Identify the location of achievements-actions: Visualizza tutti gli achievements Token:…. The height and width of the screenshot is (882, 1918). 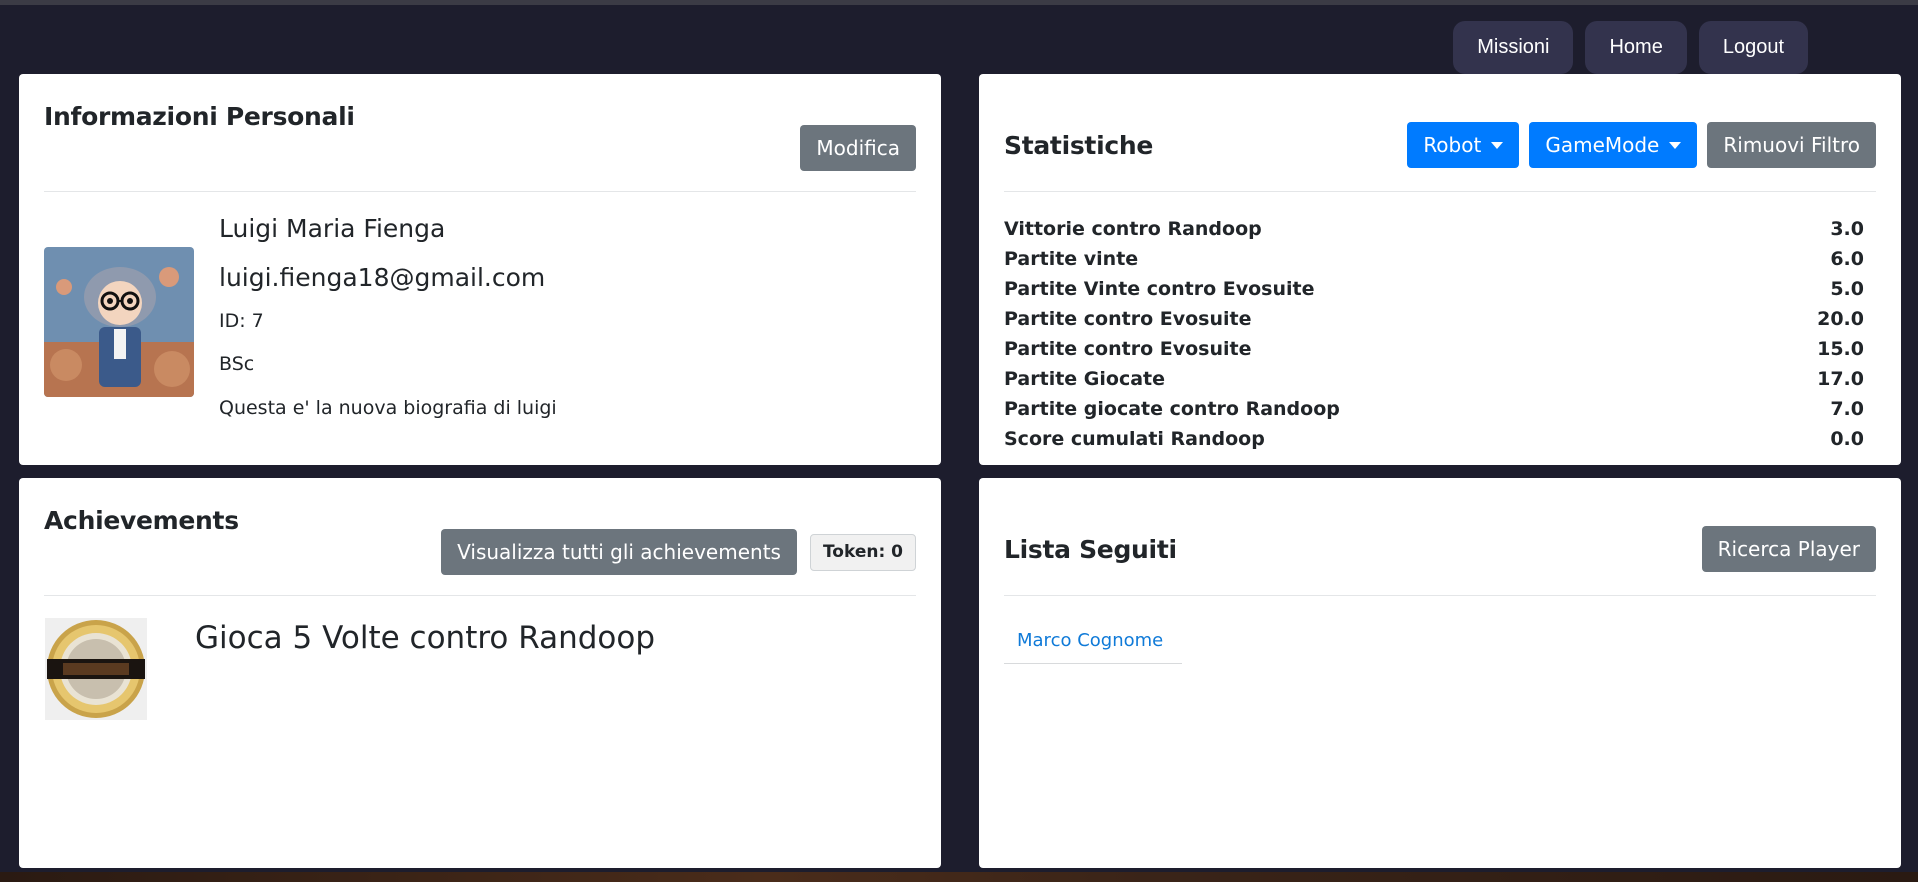
(678, 552).